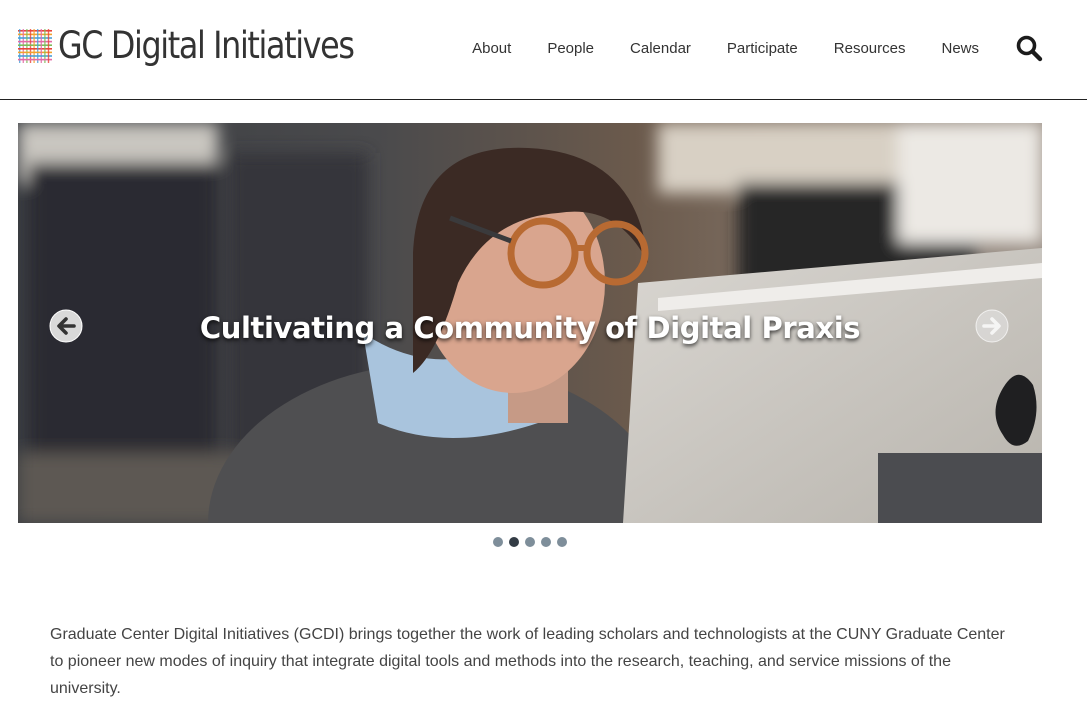 This screenshot has height=711, width=1087. What do you see at coordinates (992, 326) in the screenshot?
I see `arrow-right-circle-icon` at bounding box center [992, 326].